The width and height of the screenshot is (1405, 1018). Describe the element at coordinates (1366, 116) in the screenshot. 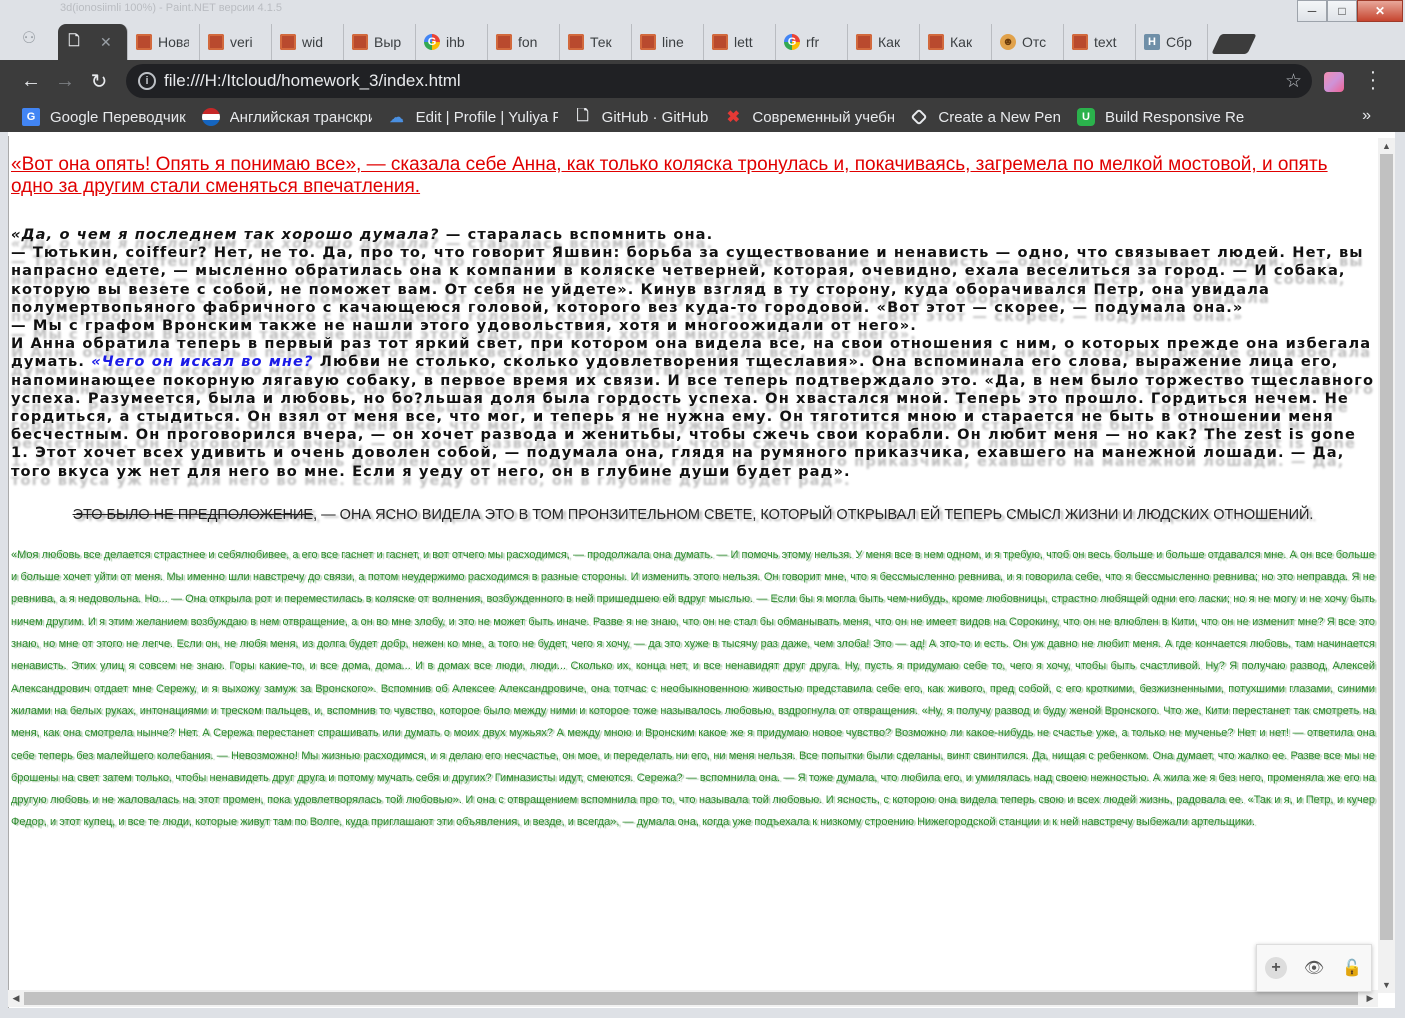

I see `bookmarks-overflow-button: »` at that location.